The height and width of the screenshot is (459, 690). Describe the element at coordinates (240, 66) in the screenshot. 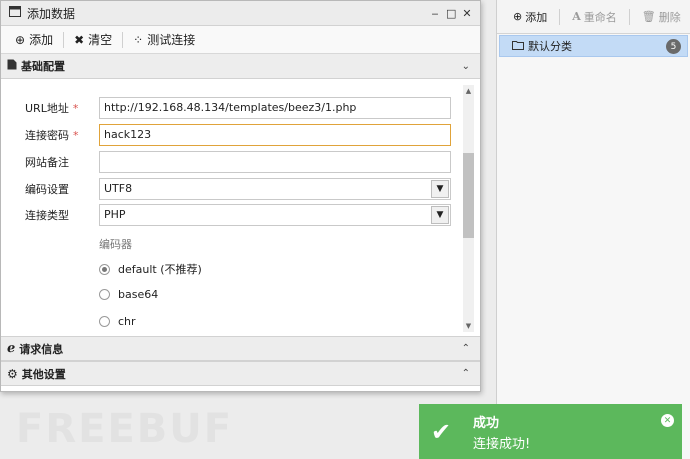

I see `section-basic-config: 基础配置 ⌄` at that location.